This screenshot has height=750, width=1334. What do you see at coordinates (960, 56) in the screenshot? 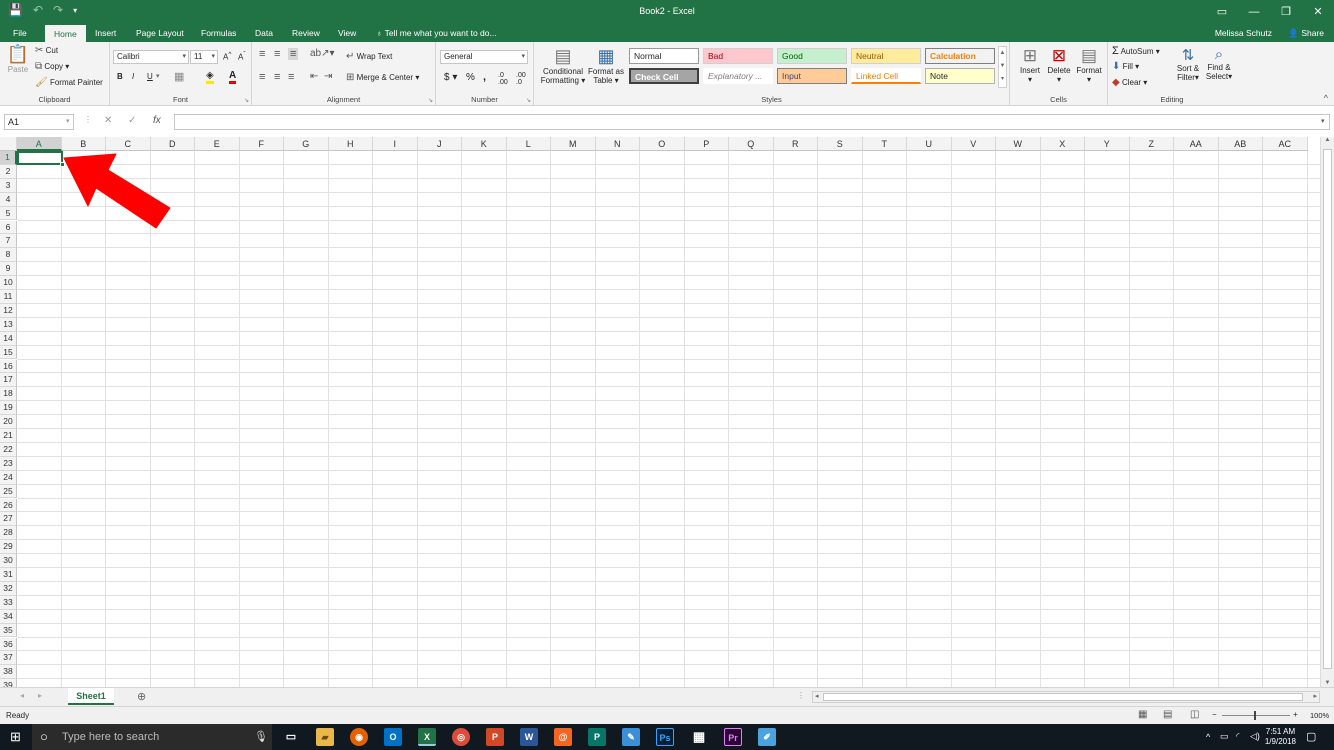
I see `style-calculation: Calculation` at bounding box center [960, 56].